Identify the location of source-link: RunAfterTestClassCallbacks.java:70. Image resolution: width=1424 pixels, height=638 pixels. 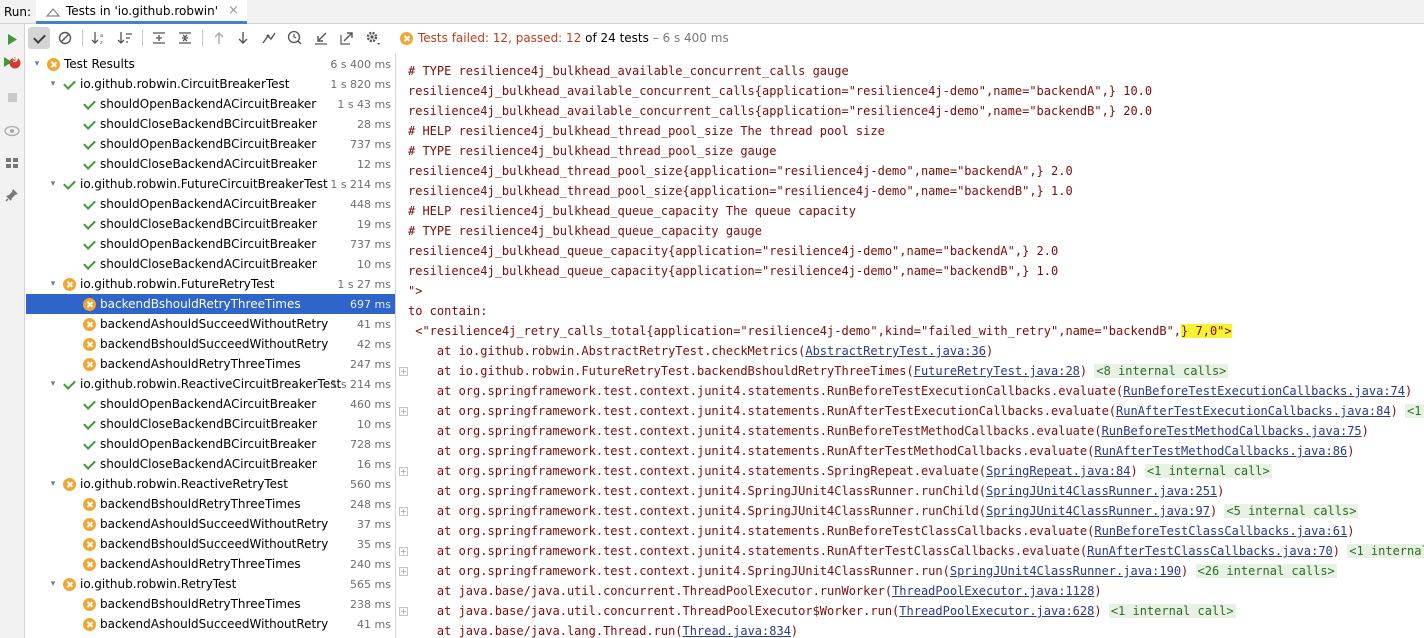
(1210, 551).